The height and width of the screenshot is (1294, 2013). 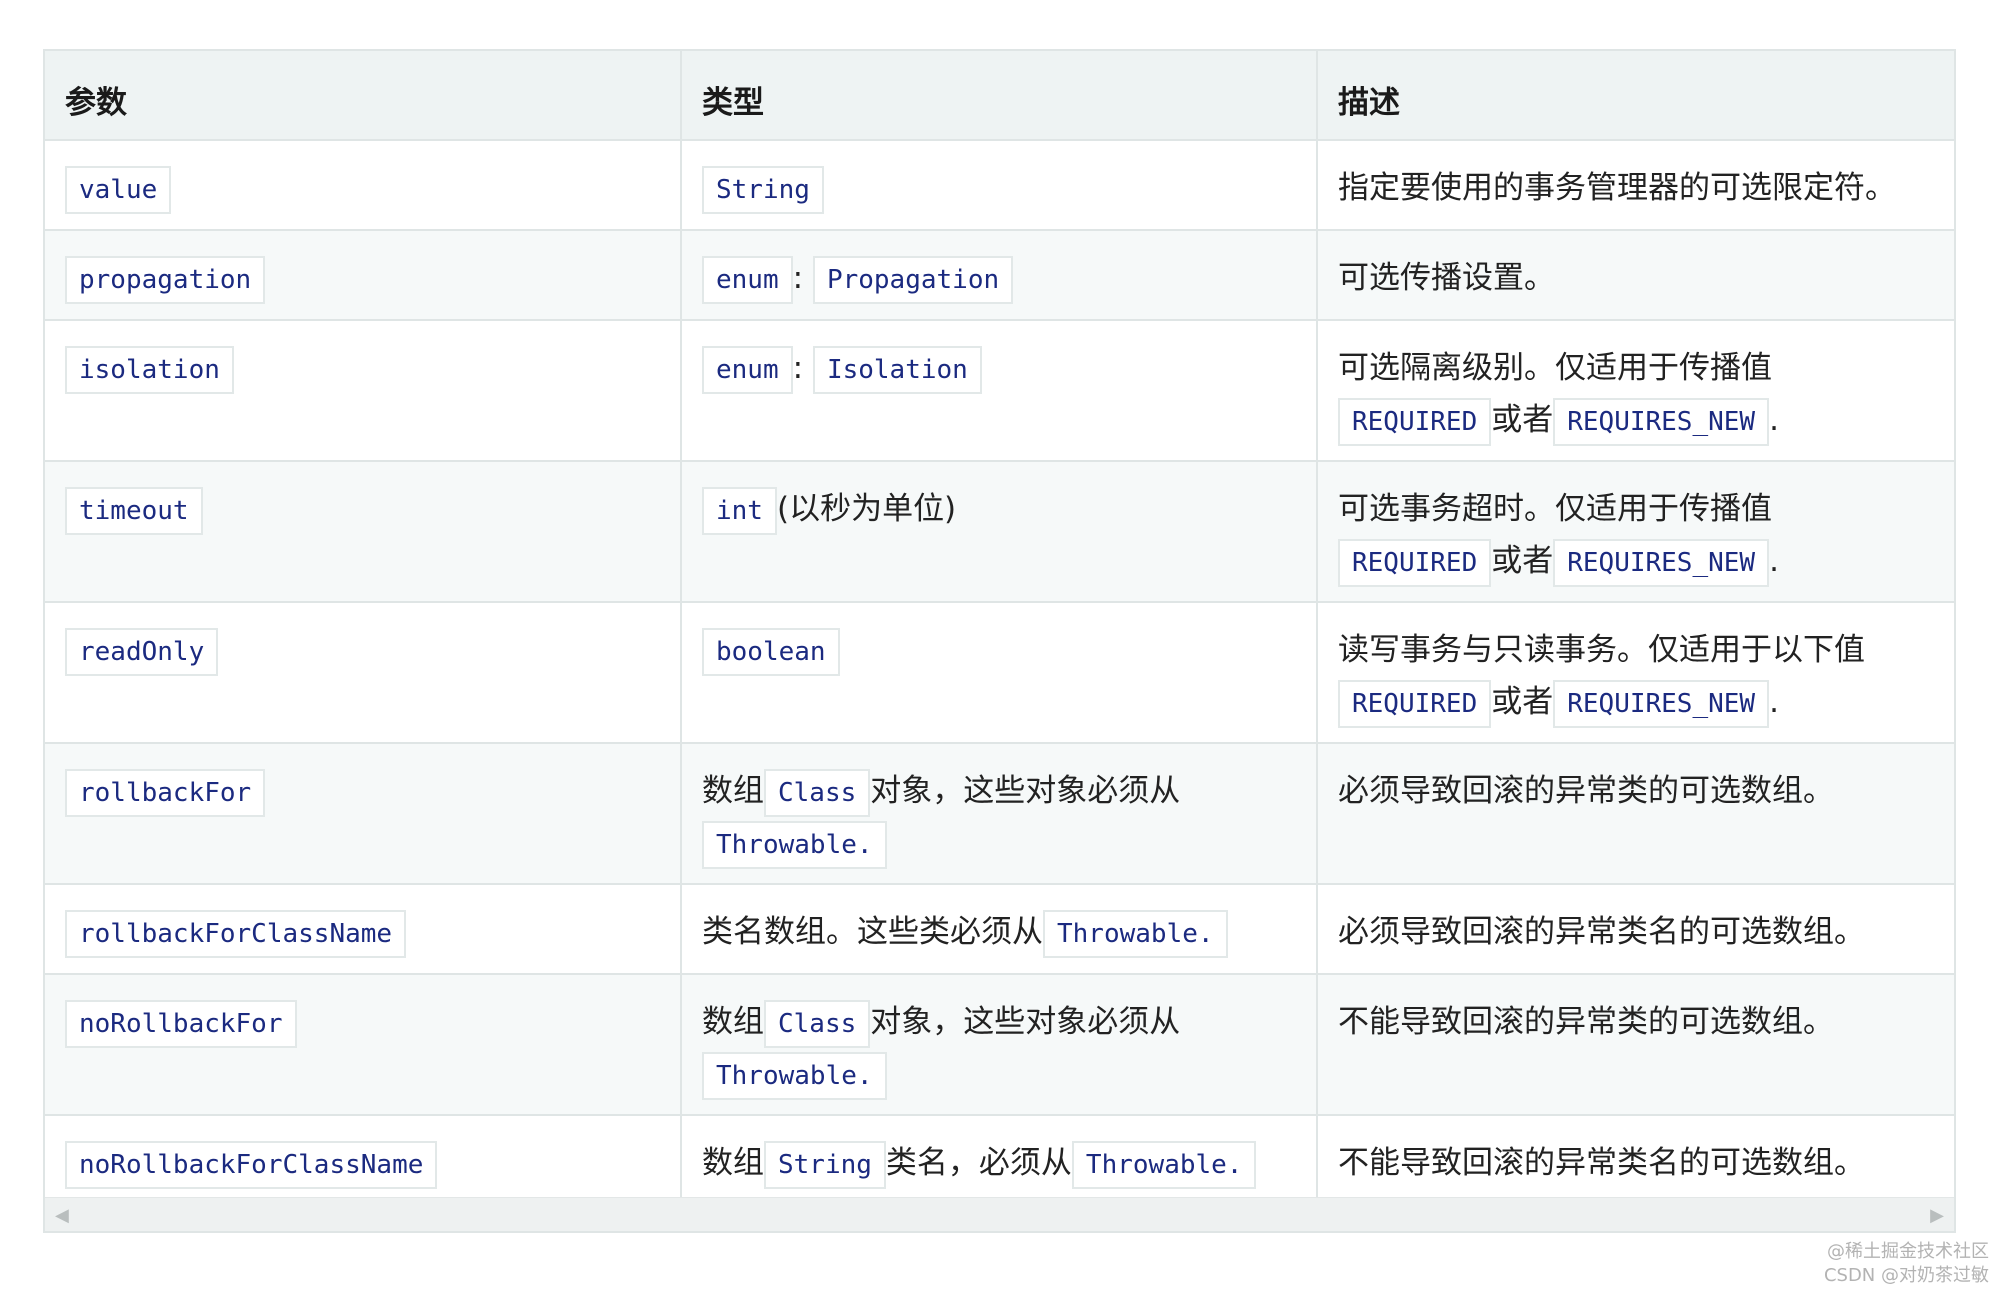 I want to click on table-row: value String 指定要使用的事务管理器的可选限定符。, so click(x=999, y=185).